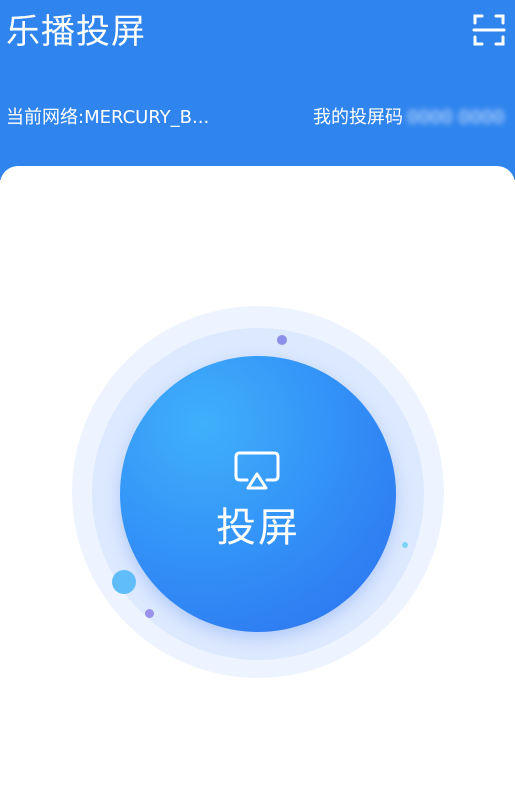  I want to click on scan-button, so click(489, 30).